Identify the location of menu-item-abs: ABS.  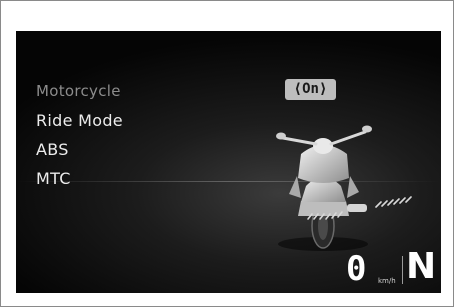
(79, 149).